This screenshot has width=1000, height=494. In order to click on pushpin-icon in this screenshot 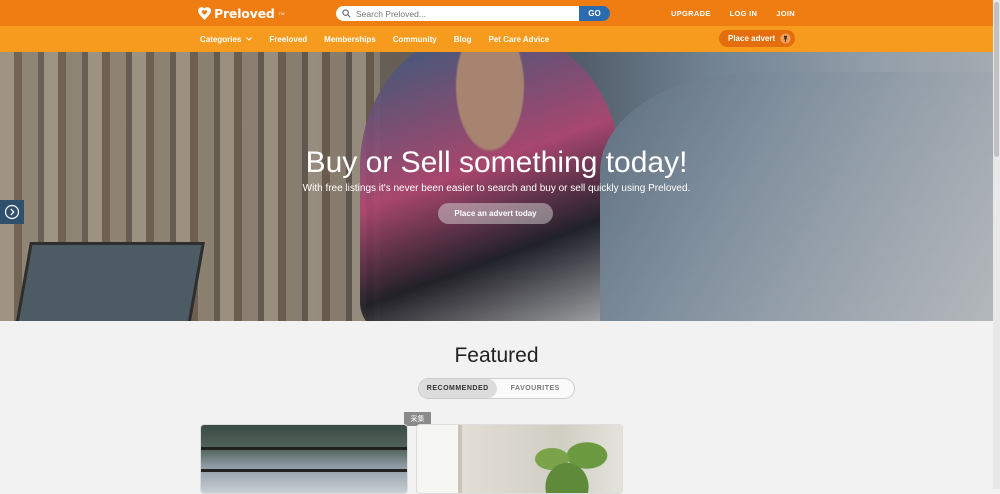, I will do `click(785, 38)`.